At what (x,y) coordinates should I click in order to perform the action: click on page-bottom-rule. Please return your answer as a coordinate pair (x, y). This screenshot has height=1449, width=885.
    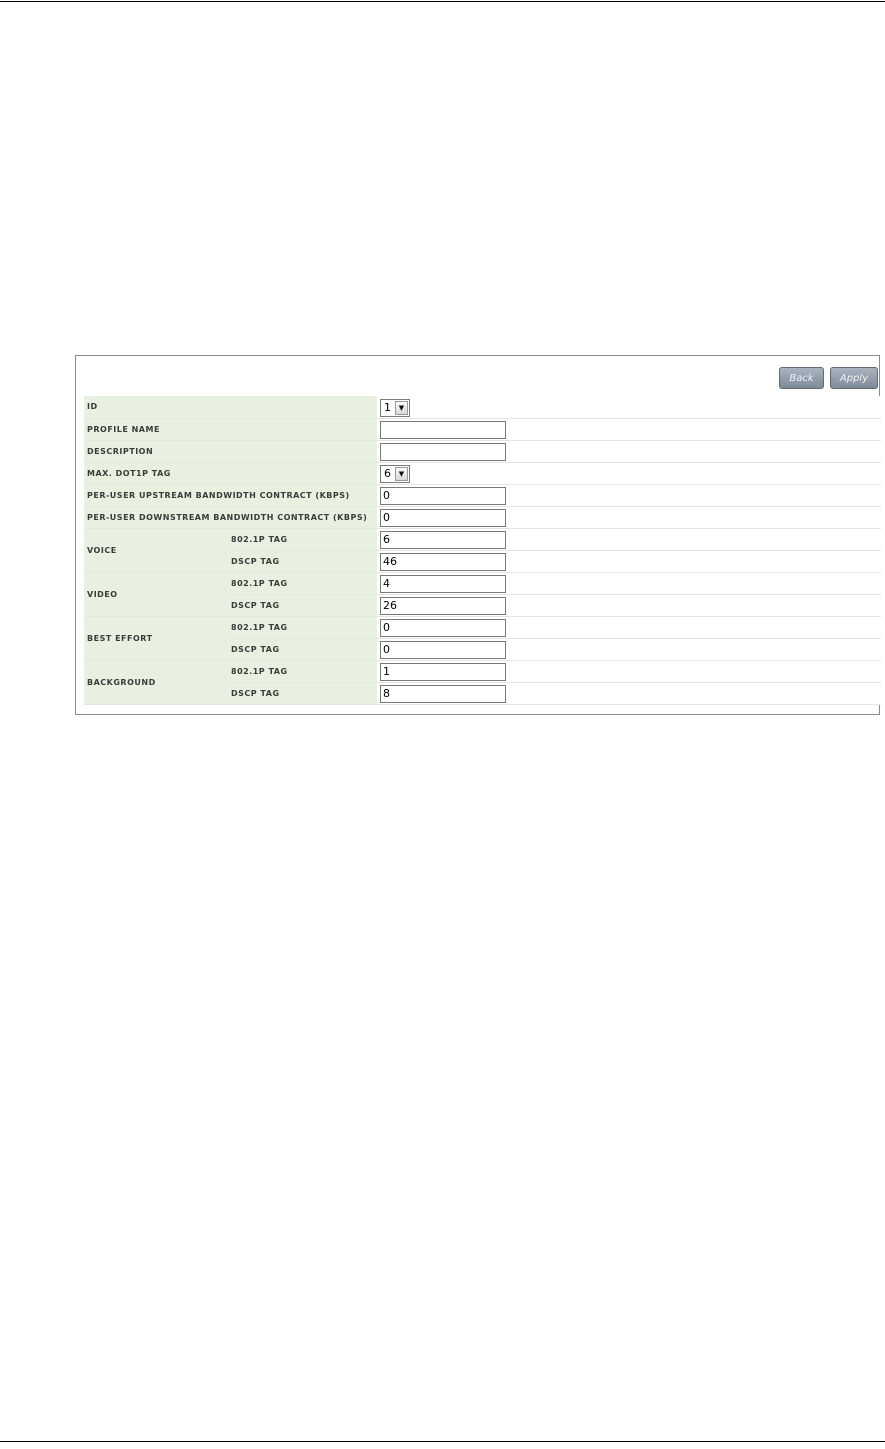
    Looking at the image, I should click on (442, 1441).